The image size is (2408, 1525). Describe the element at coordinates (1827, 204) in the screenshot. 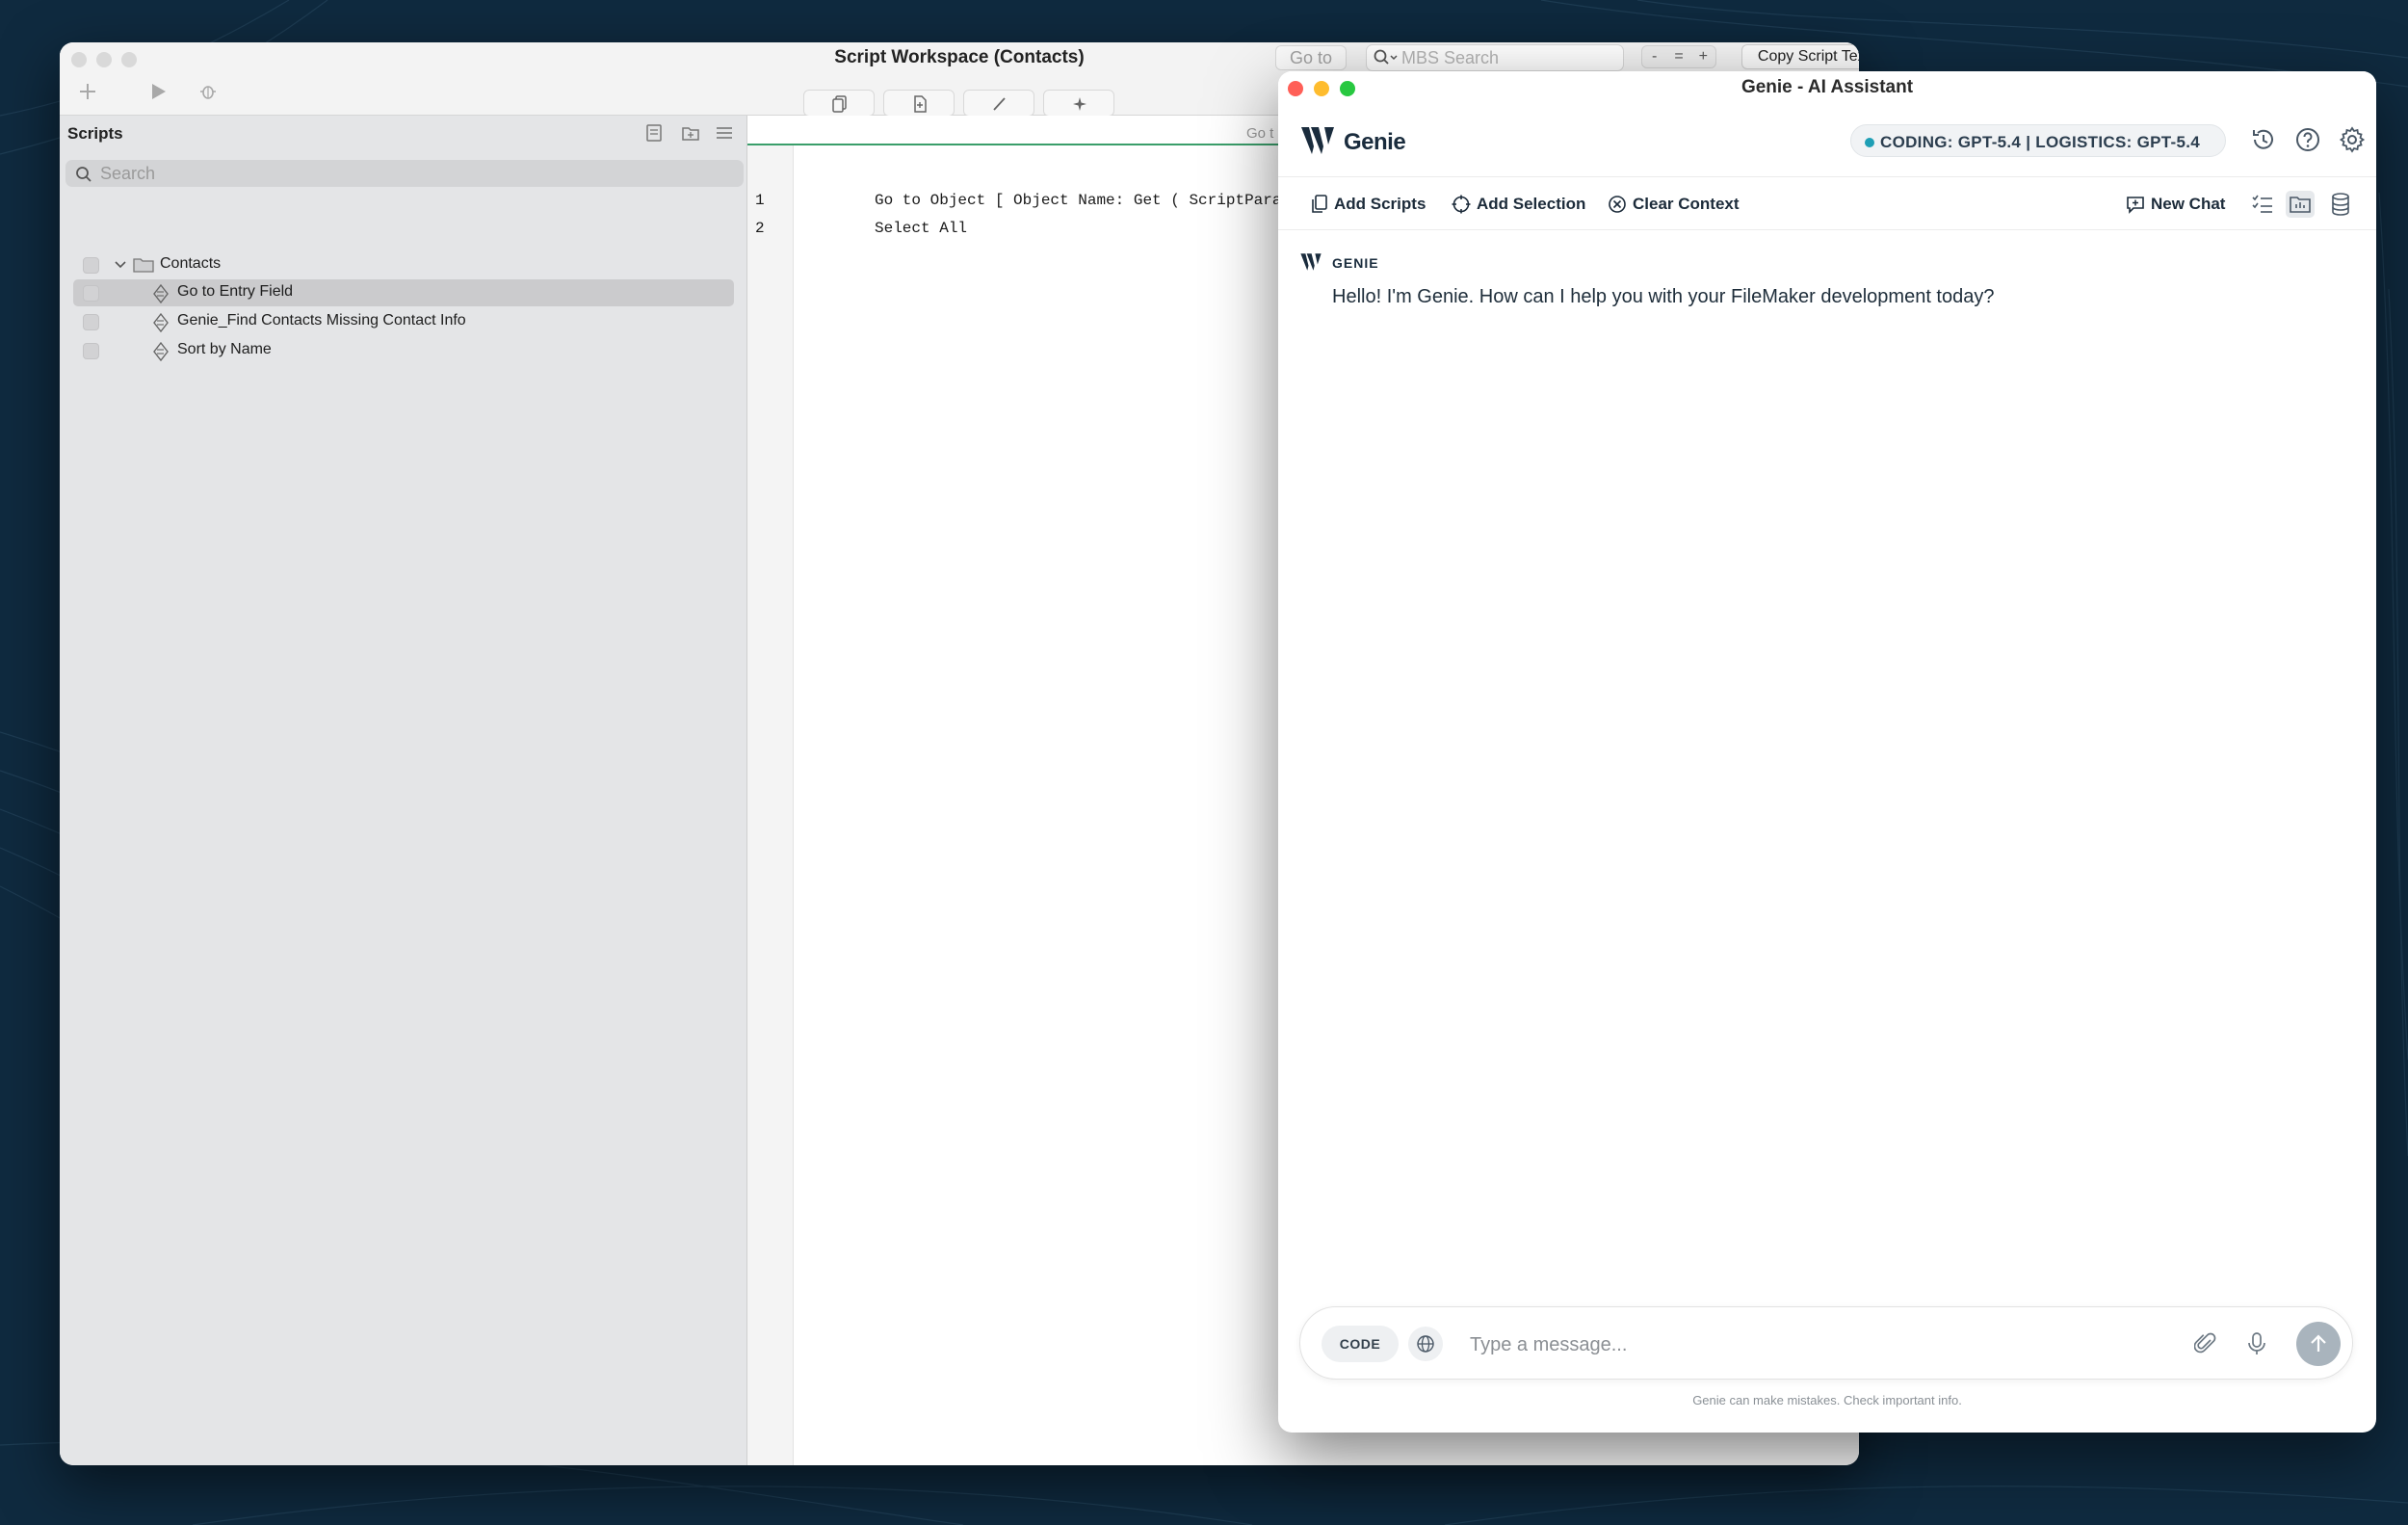

I see `genie-toolbar: Add Scripts Add Selection Clear Context` at that location.